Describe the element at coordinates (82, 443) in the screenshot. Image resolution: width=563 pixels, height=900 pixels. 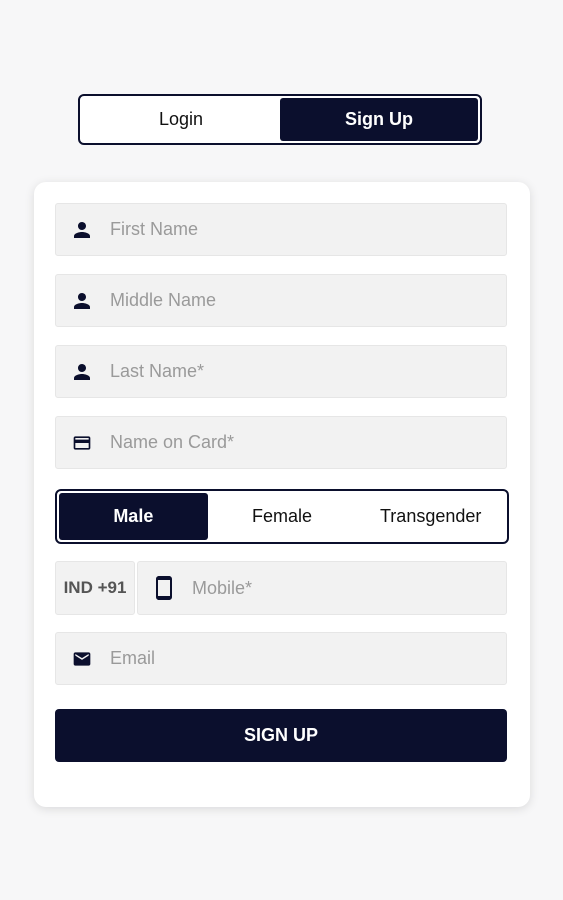
I see `credit-card-icon` at that location.